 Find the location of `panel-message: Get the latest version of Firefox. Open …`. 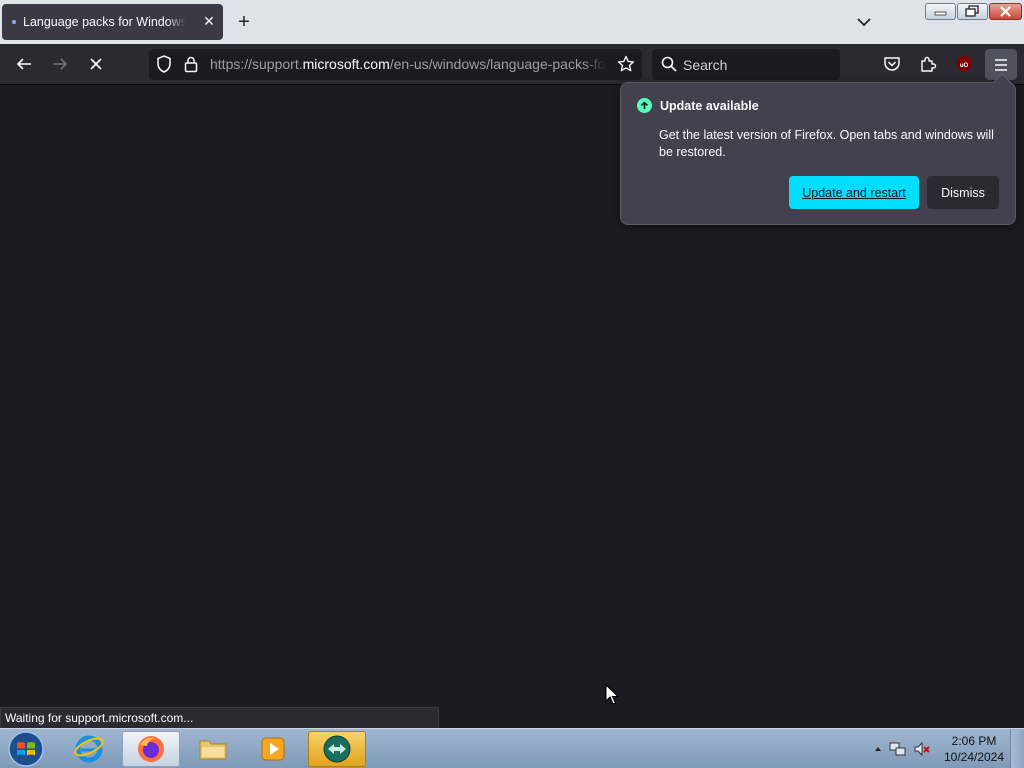

panel-message: Get the latest version of Firefox. Open … is located at coordinates (826, 143).